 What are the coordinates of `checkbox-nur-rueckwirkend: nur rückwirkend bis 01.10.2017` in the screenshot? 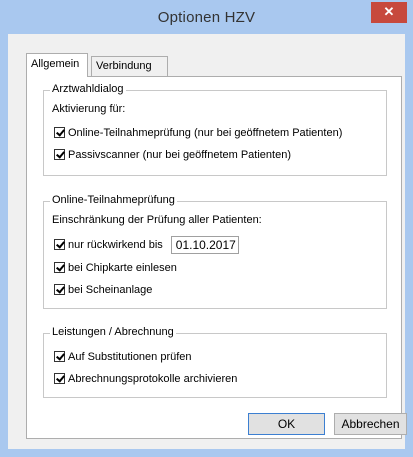 It's located at (146, 246).